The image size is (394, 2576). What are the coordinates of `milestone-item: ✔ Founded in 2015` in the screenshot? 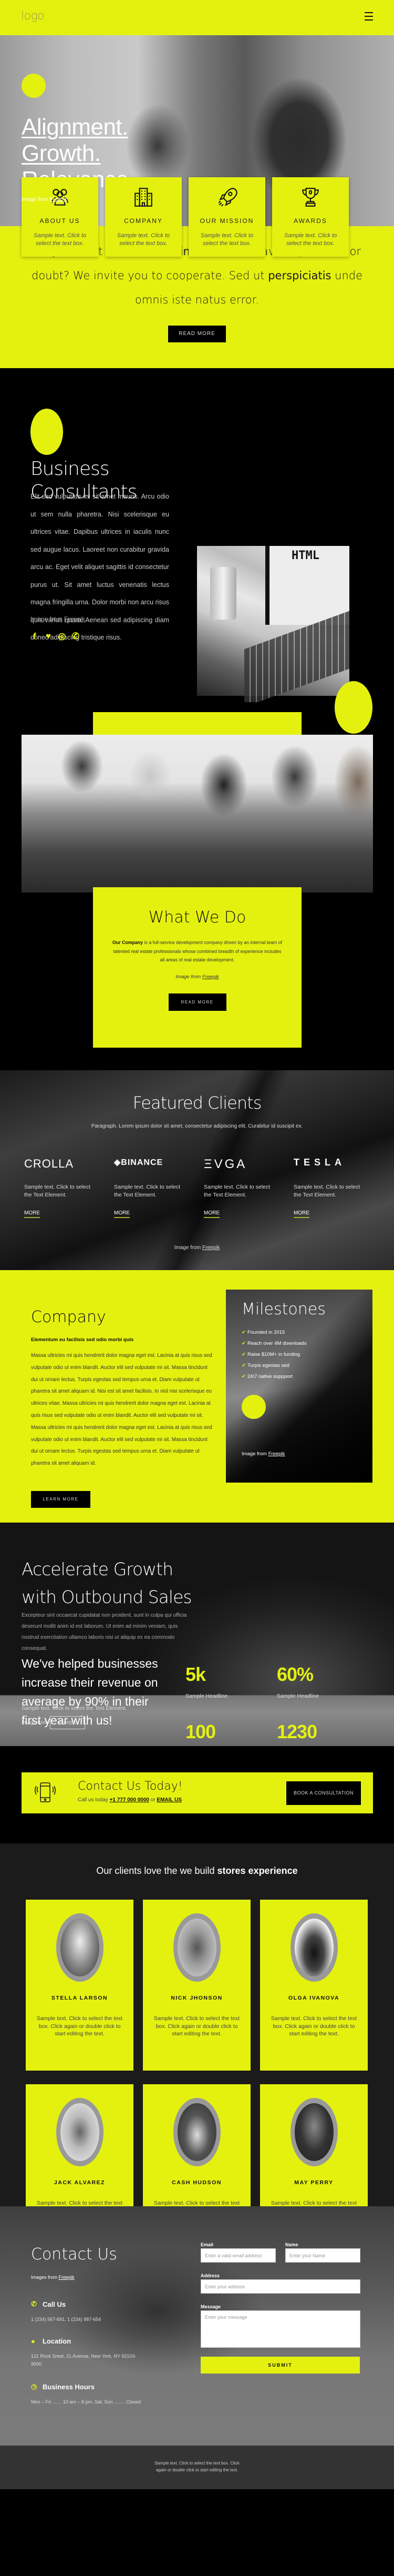 It's located at (263, 1333).